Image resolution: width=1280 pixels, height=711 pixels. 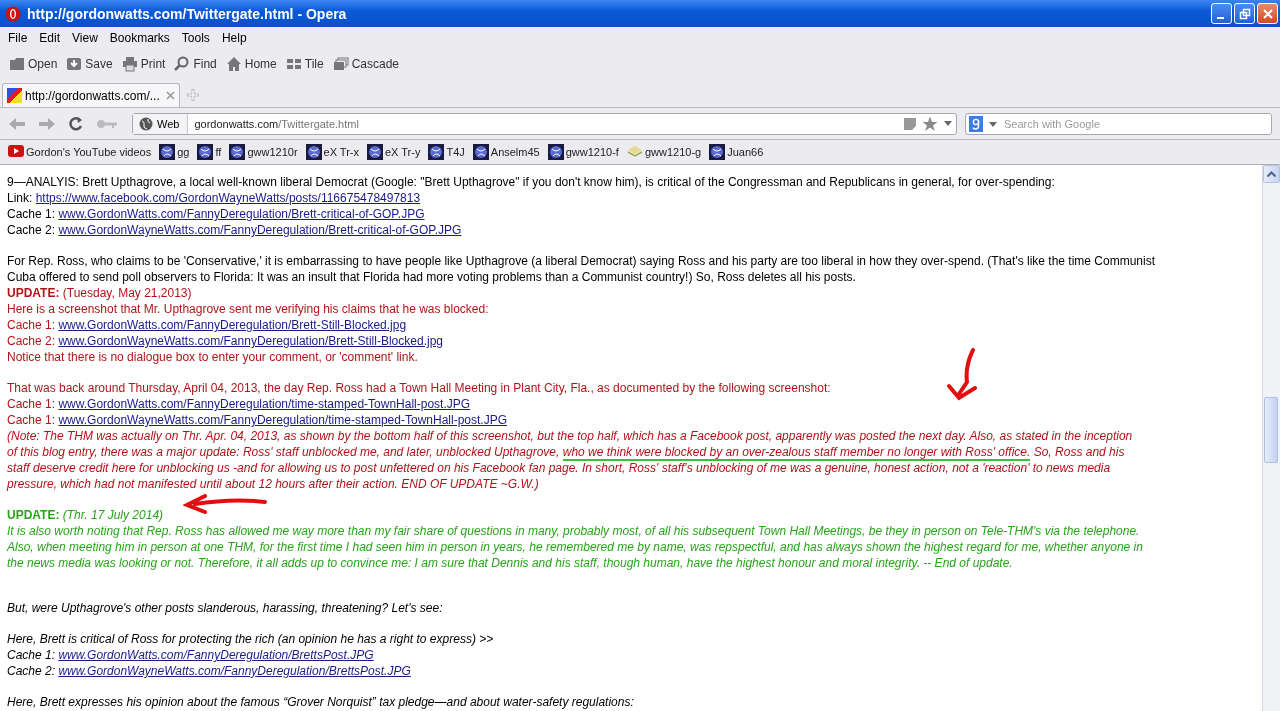 I want to click on download-icon, so click(x=74, y=64).